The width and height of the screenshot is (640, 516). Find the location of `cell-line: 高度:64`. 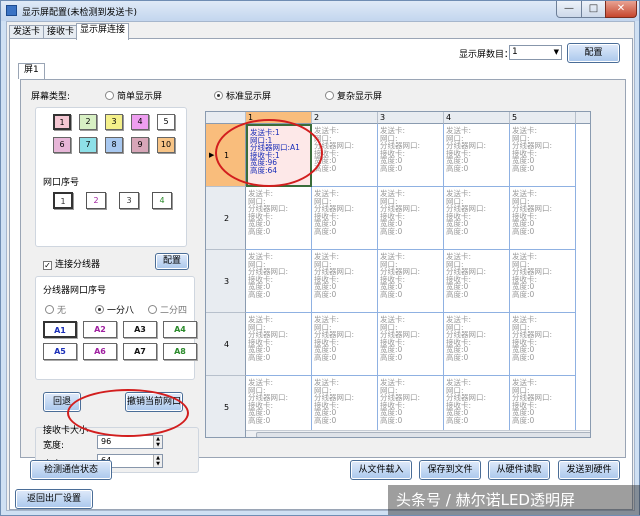

cell-line: 高度:64 is located at coordinates (264, 170).